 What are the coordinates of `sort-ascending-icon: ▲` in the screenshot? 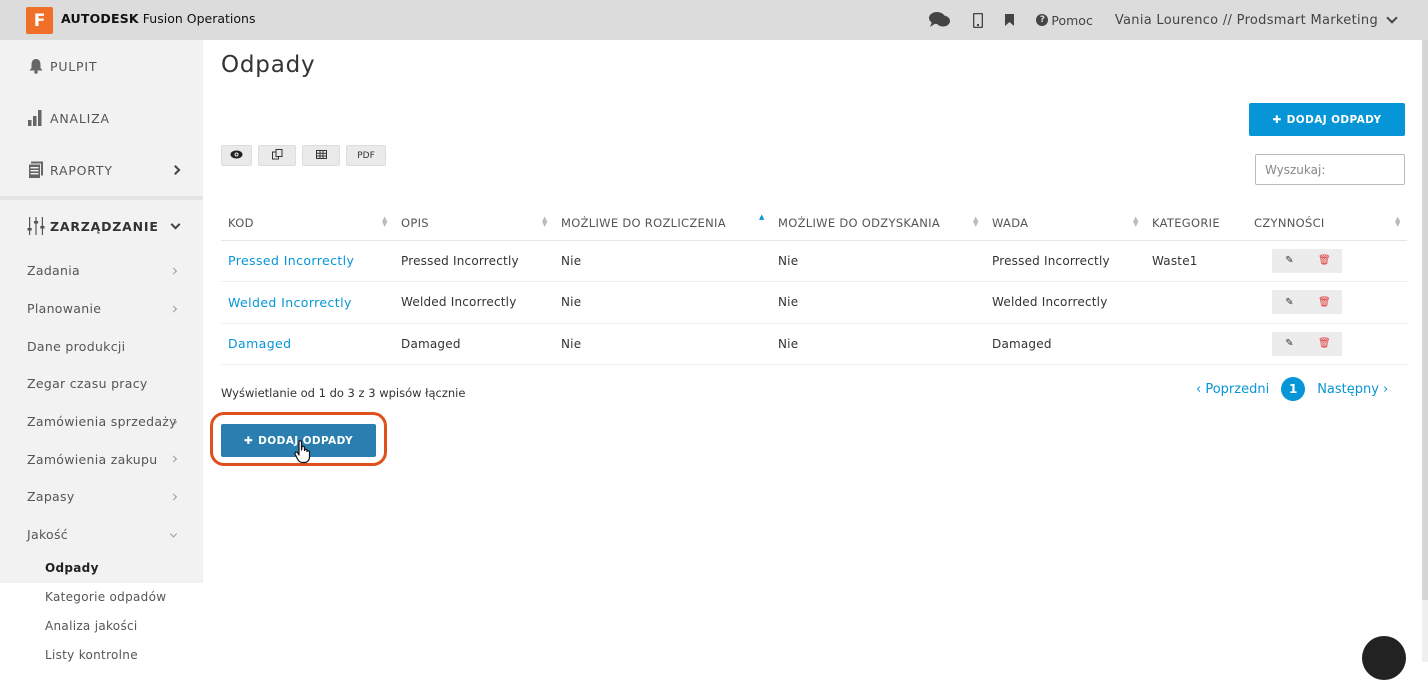 It's located at (762, 217).